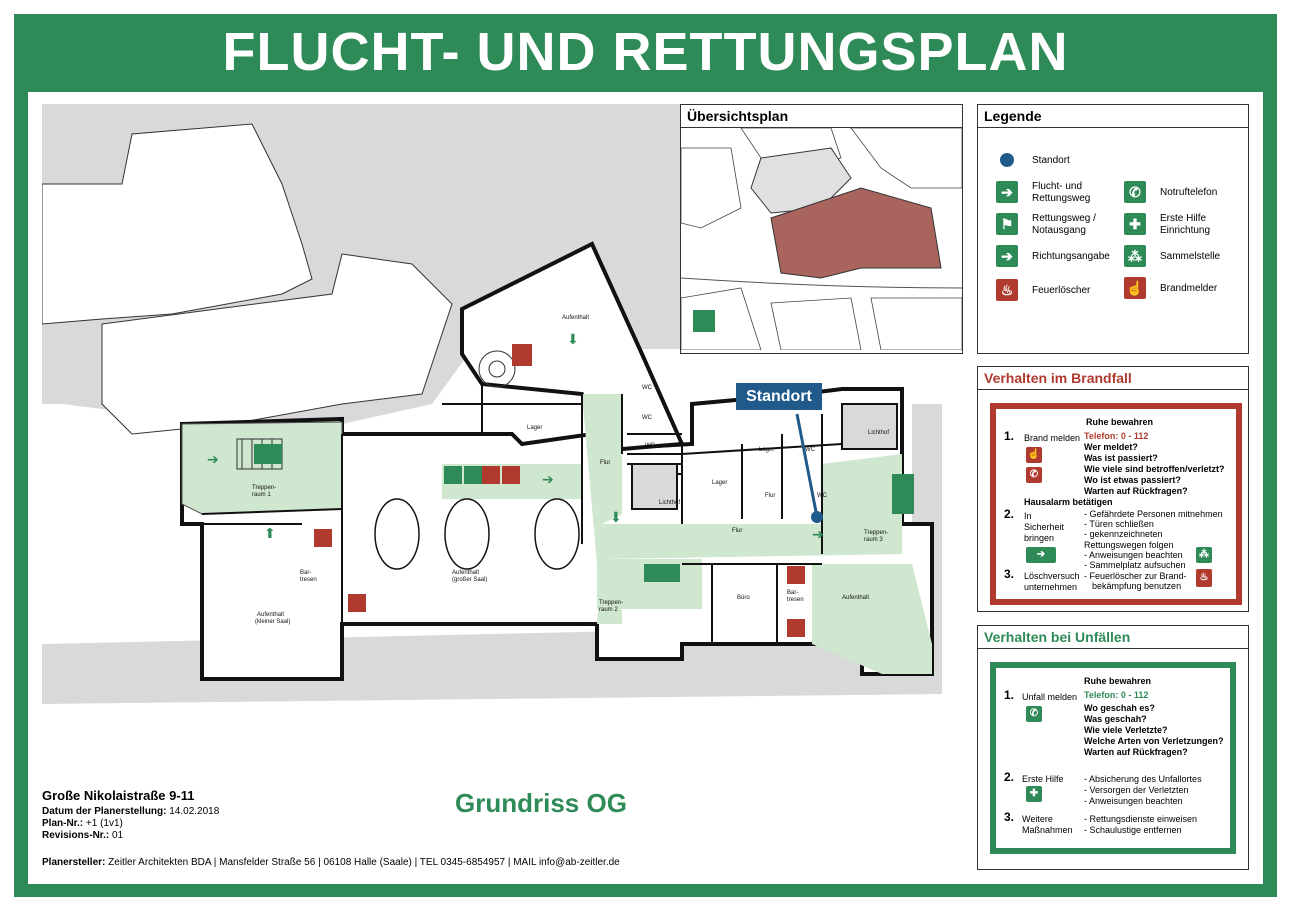 The image size is (1291, 911). I want to click on step1-line: Wie viele Verletzte?, so click(1126, 730).